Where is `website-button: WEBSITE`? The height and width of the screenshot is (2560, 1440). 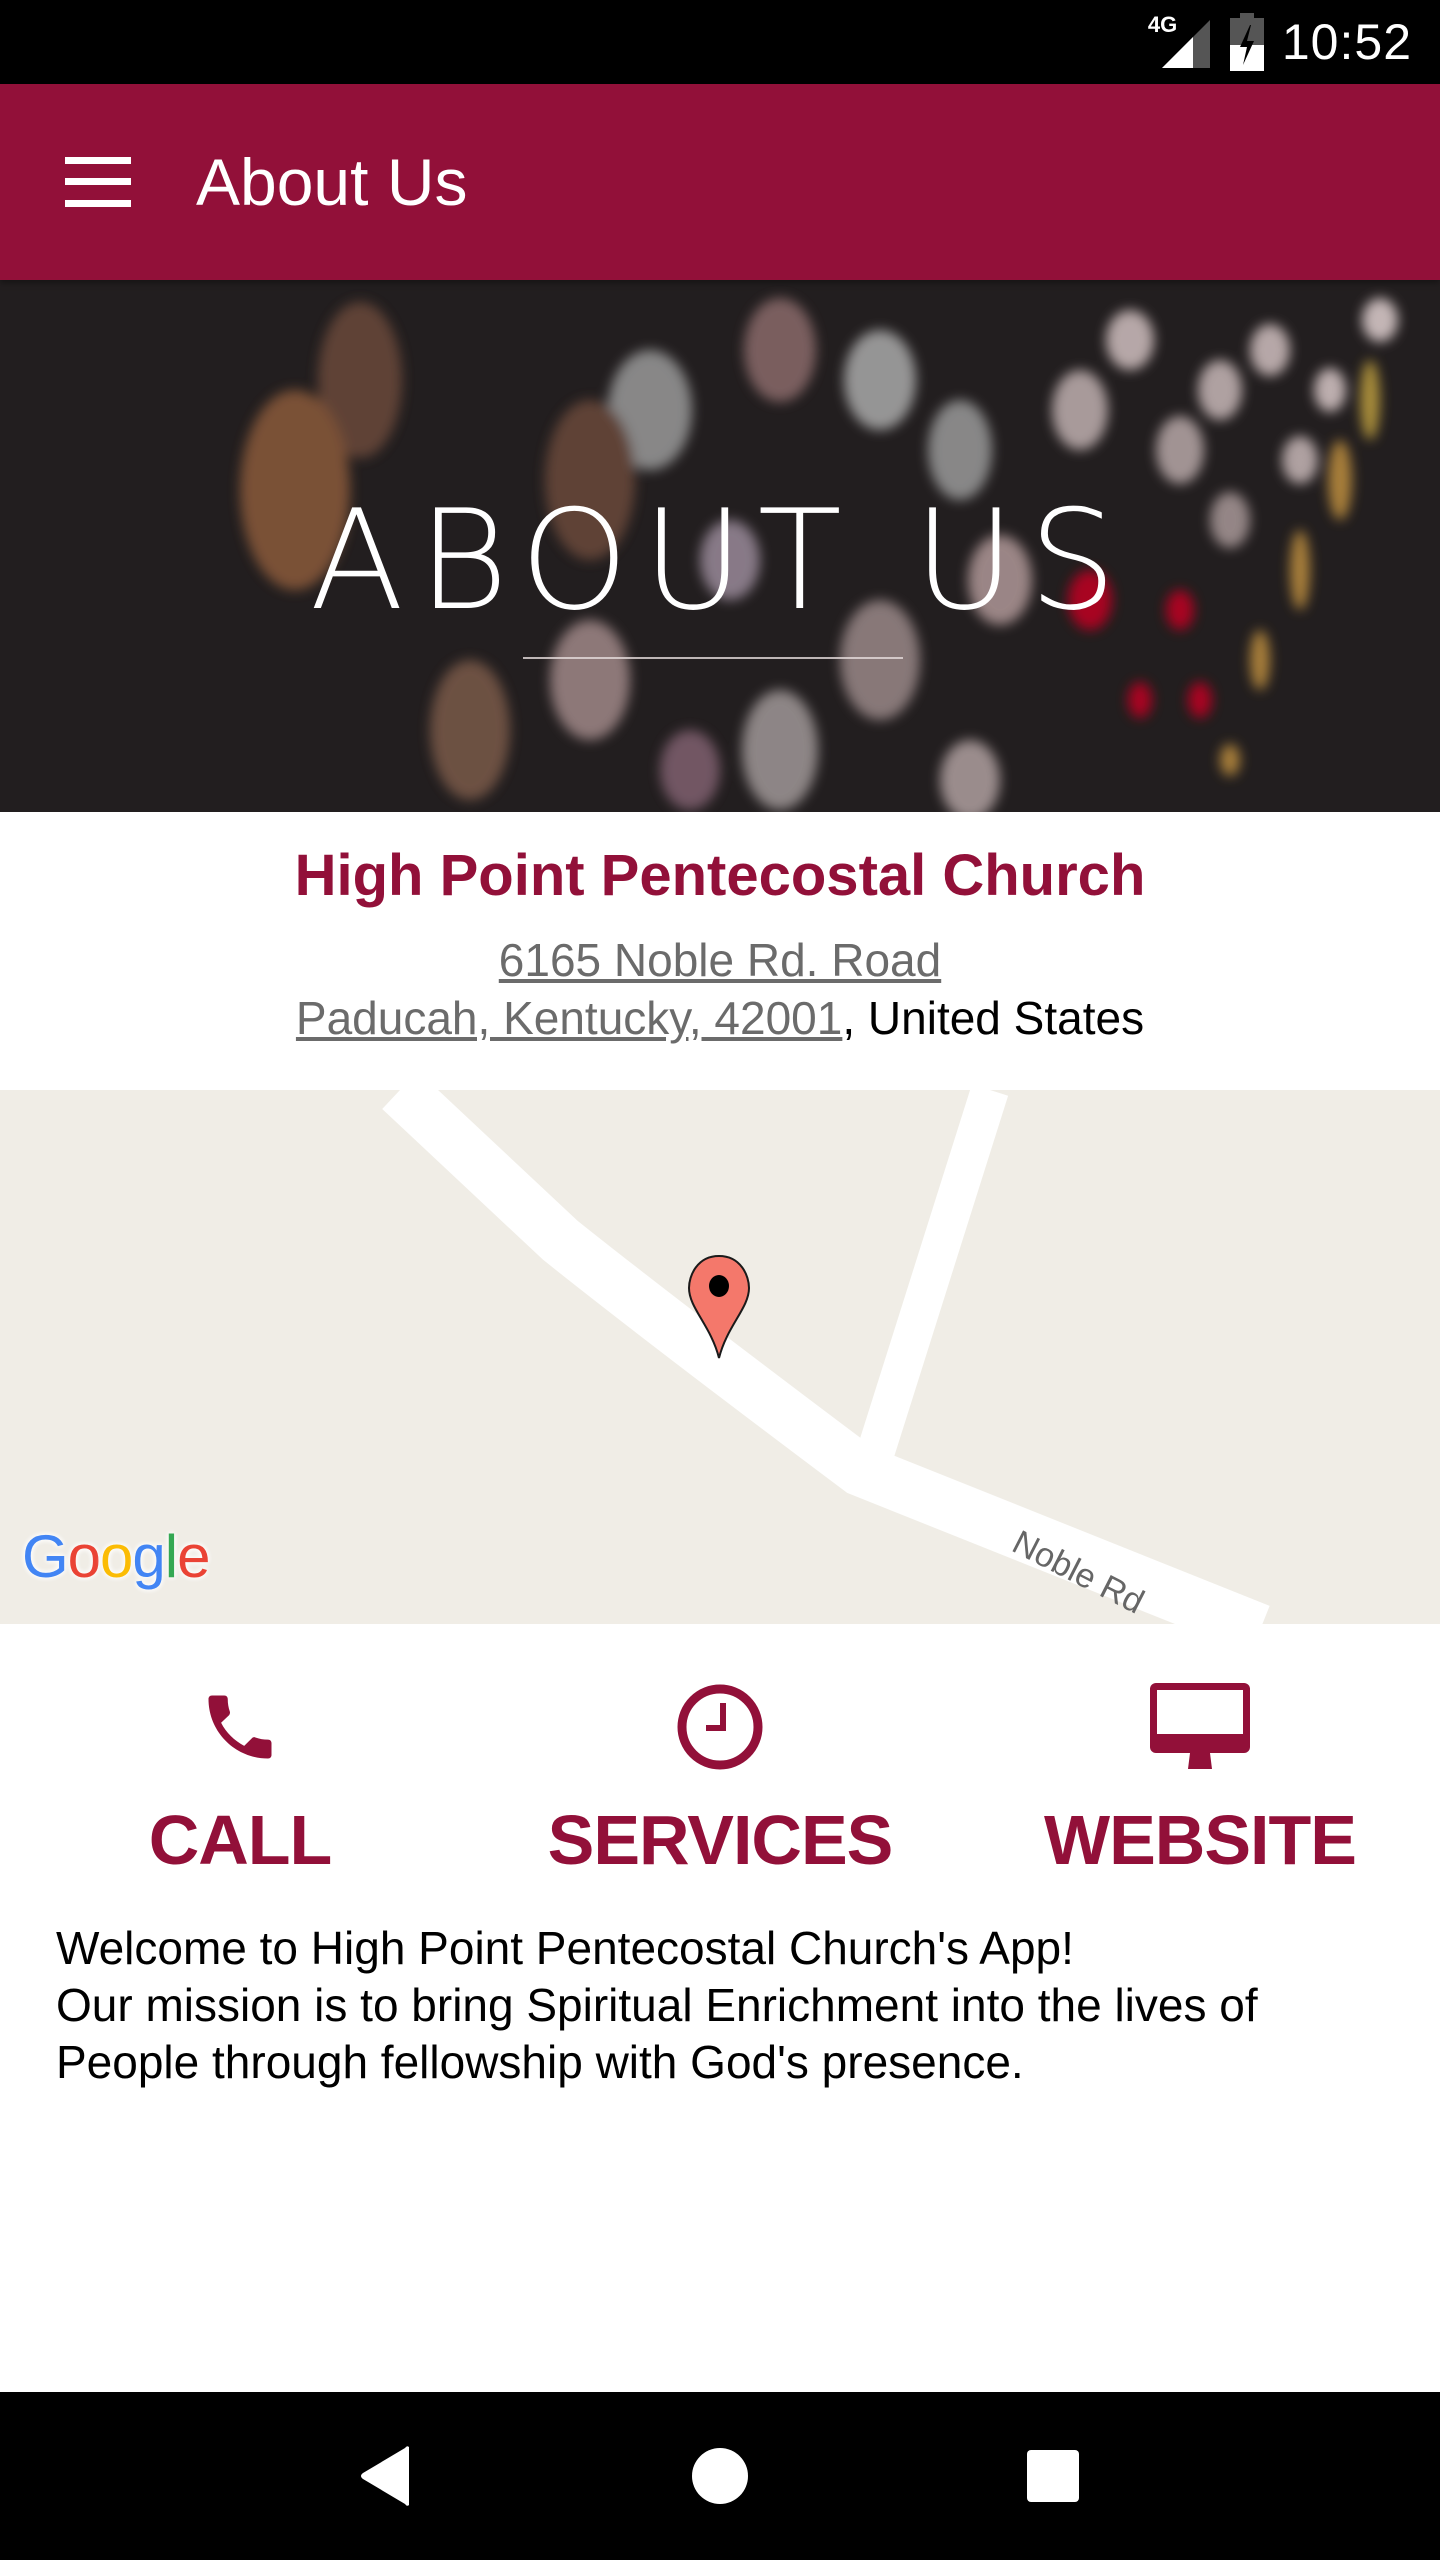
website-button: WEBSITE is located at coordinates (1200, 1754).